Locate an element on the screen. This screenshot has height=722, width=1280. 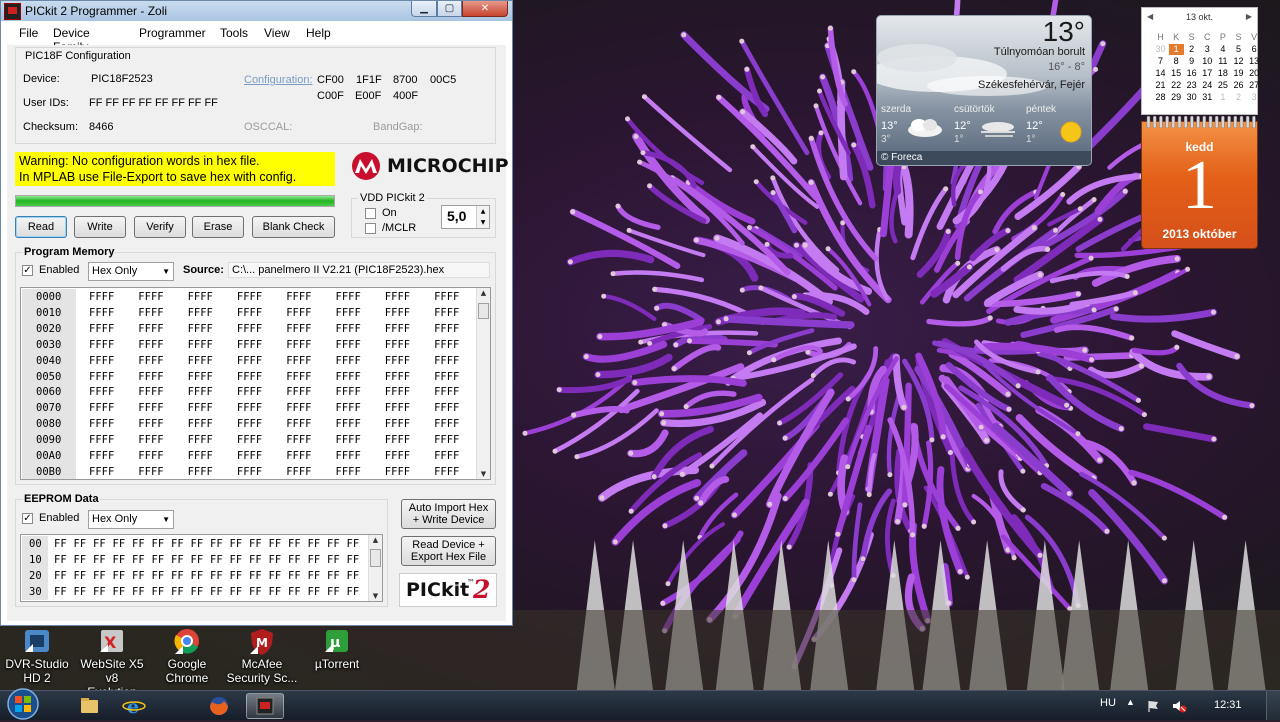
menu-tools: Tools is located at coordinates (234, 33).